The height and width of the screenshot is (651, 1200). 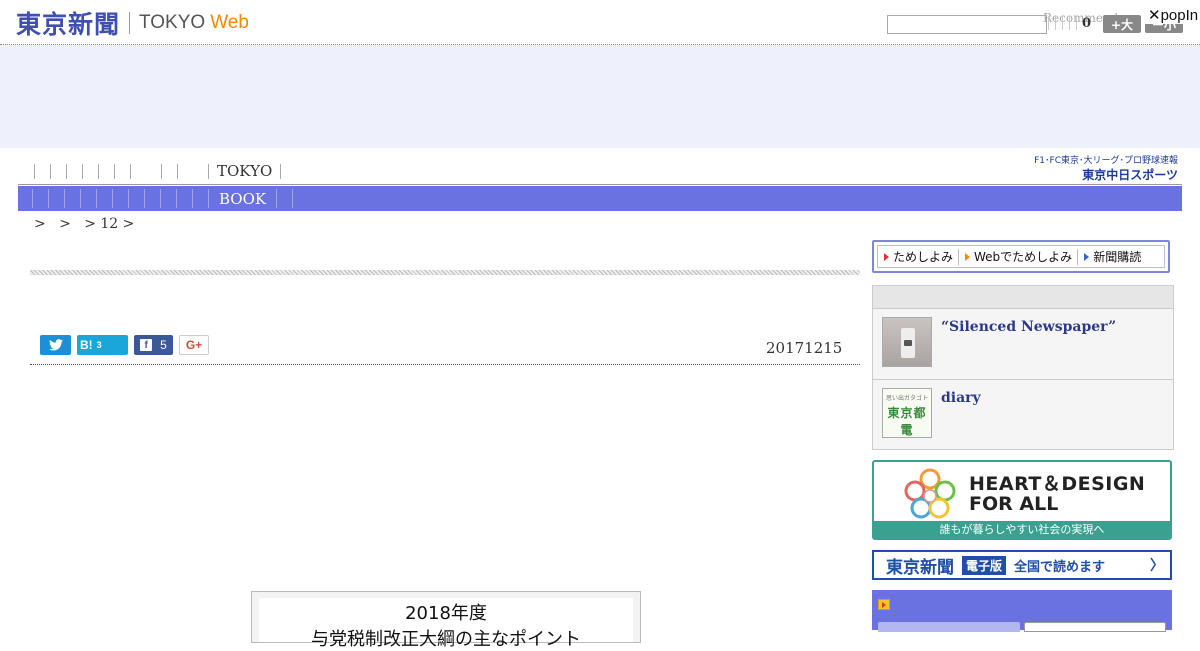 I want to click on facebook-share-button: f 5, so click(x=153, y=345).